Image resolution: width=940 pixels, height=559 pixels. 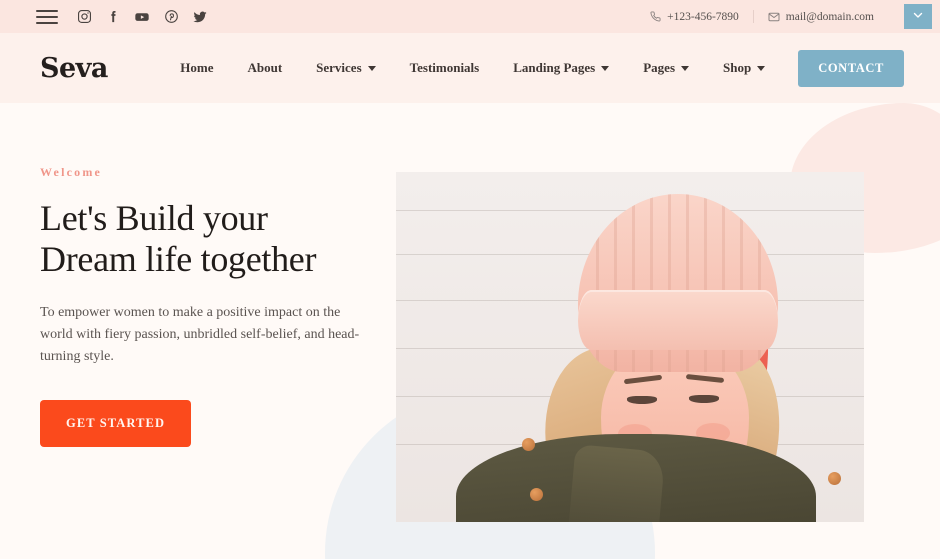 I want to click on nav-label: Pages, so click(x=659, y=67).